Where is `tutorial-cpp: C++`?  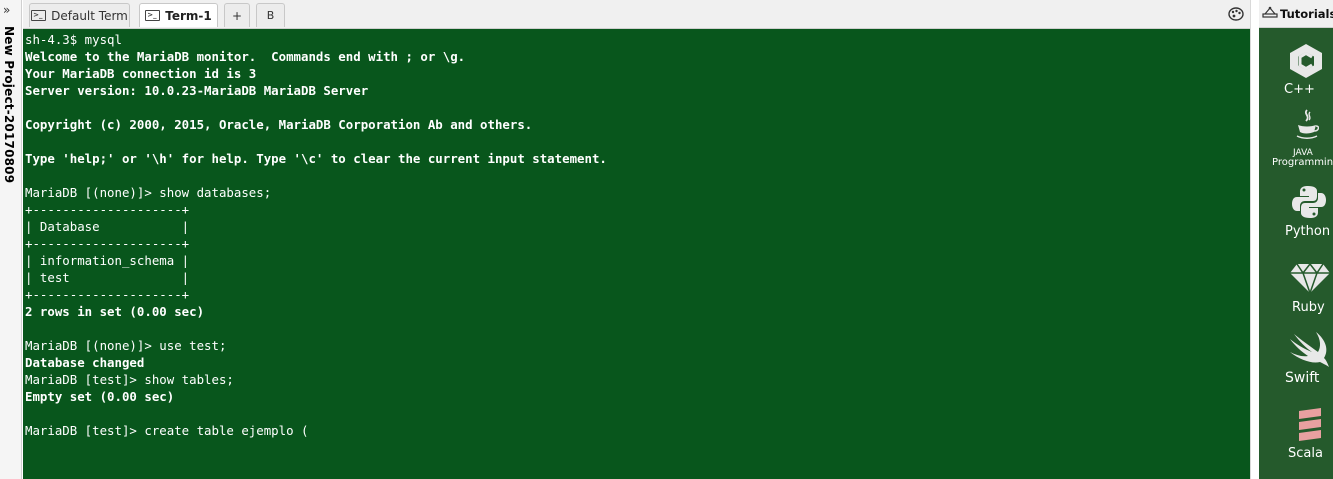
tutorial-cpp: C++ is located at coordinates (1296, 69).